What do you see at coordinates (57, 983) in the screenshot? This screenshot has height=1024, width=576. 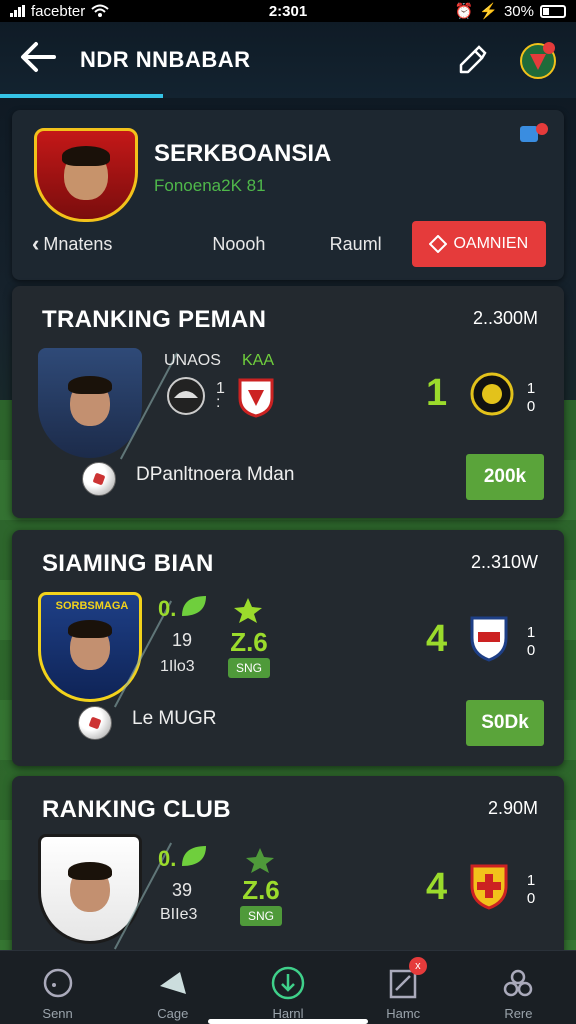 I see `circle-icon` at bounding box center [57, 983].